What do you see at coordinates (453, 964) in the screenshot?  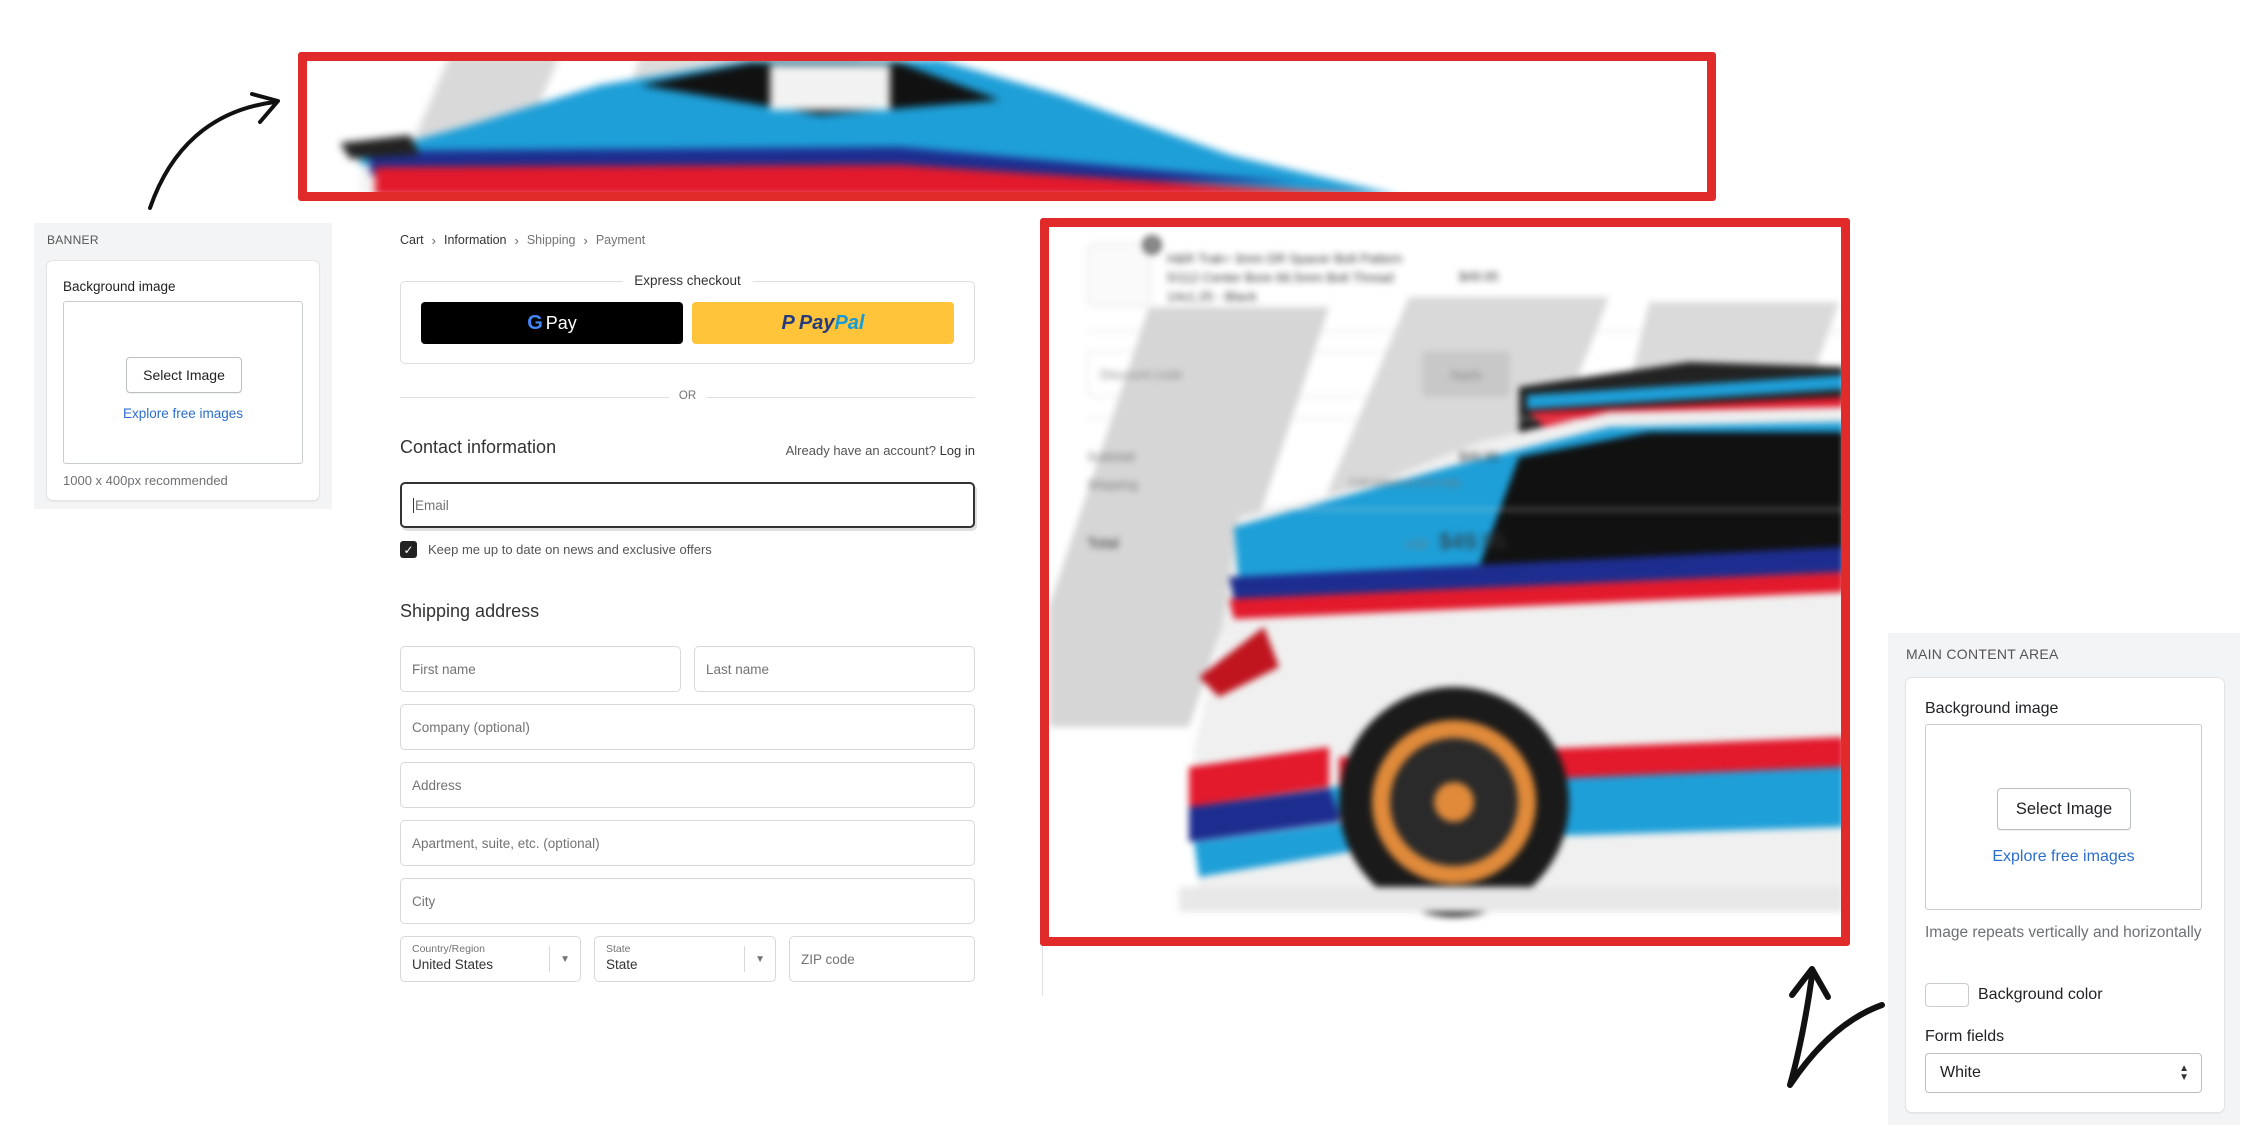 I see `country-value: United States` at bounding box center [453, 964].